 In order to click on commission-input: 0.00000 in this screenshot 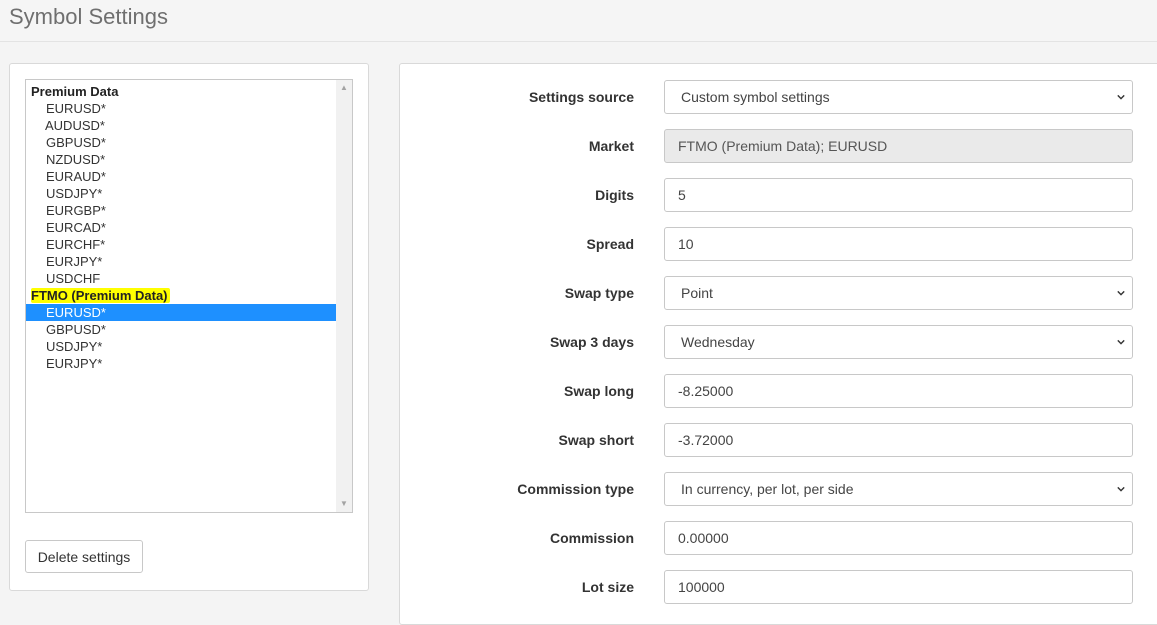, I will do `click(898, 538)`.